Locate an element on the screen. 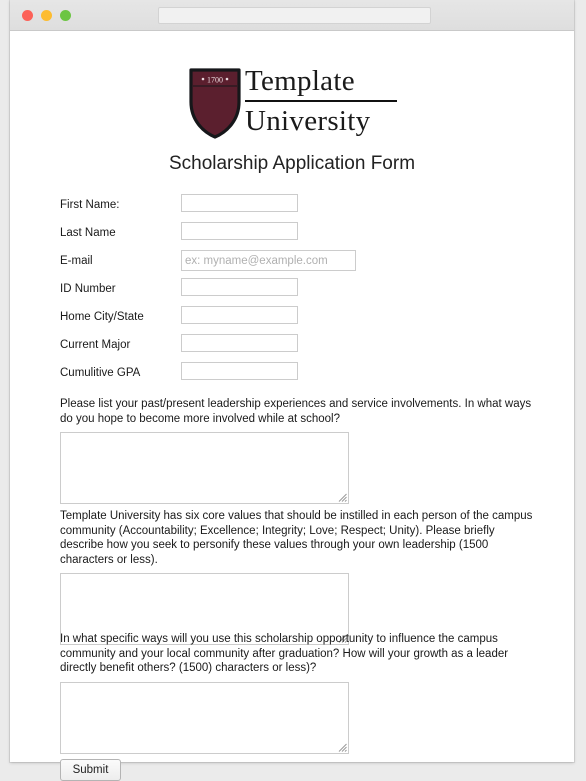 This screenshot has width=586, height=781. browser-titlebar is located at coordinates (292, 15).